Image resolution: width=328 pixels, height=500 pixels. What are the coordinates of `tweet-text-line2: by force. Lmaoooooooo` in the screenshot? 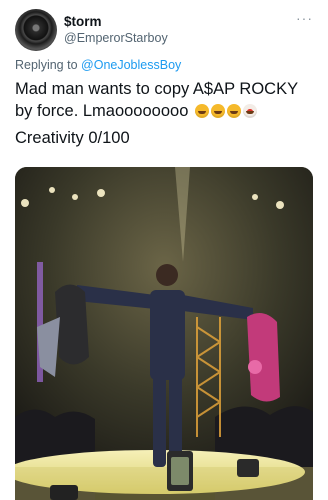 It's located at (102, 111).